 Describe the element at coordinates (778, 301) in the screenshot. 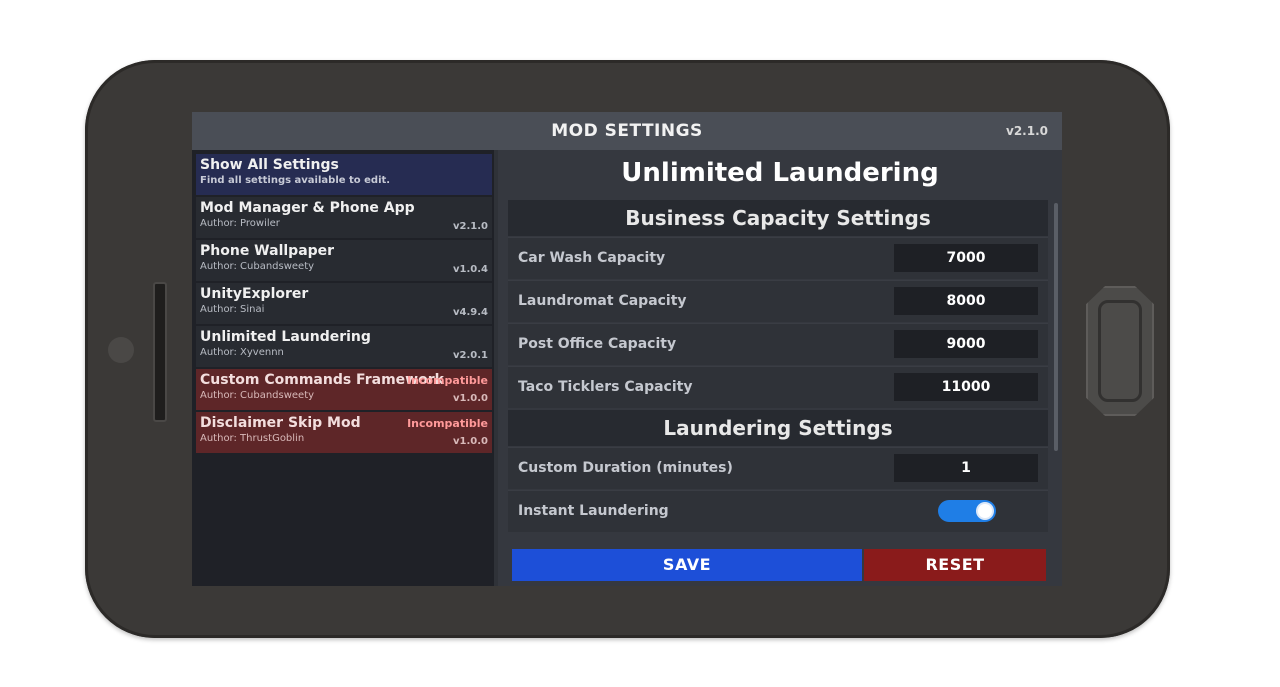

I see `setting-row-laundromat: Laundromat Capacity` at that location.